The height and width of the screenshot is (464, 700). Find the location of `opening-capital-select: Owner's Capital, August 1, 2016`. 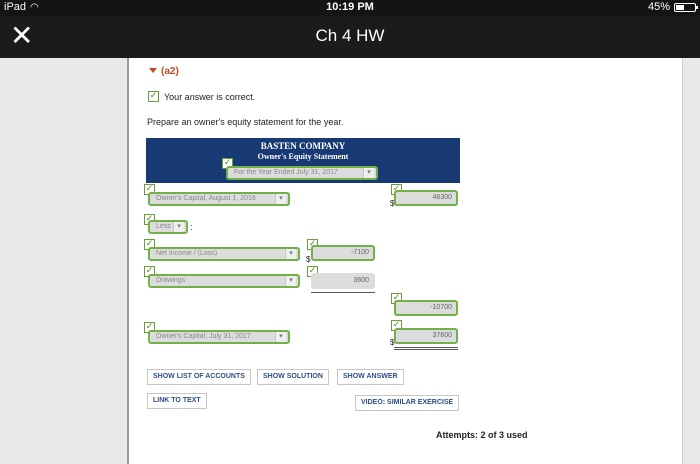

opening-capital-select: Owner's Capital, August 1, 2016 is located at coordinates (219, 199).